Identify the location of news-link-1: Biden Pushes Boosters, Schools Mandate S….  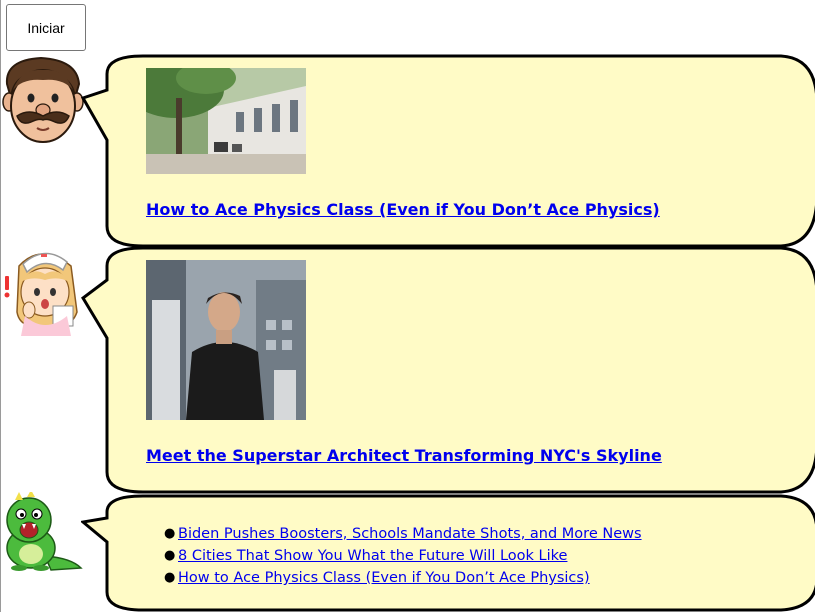
(410, 534).